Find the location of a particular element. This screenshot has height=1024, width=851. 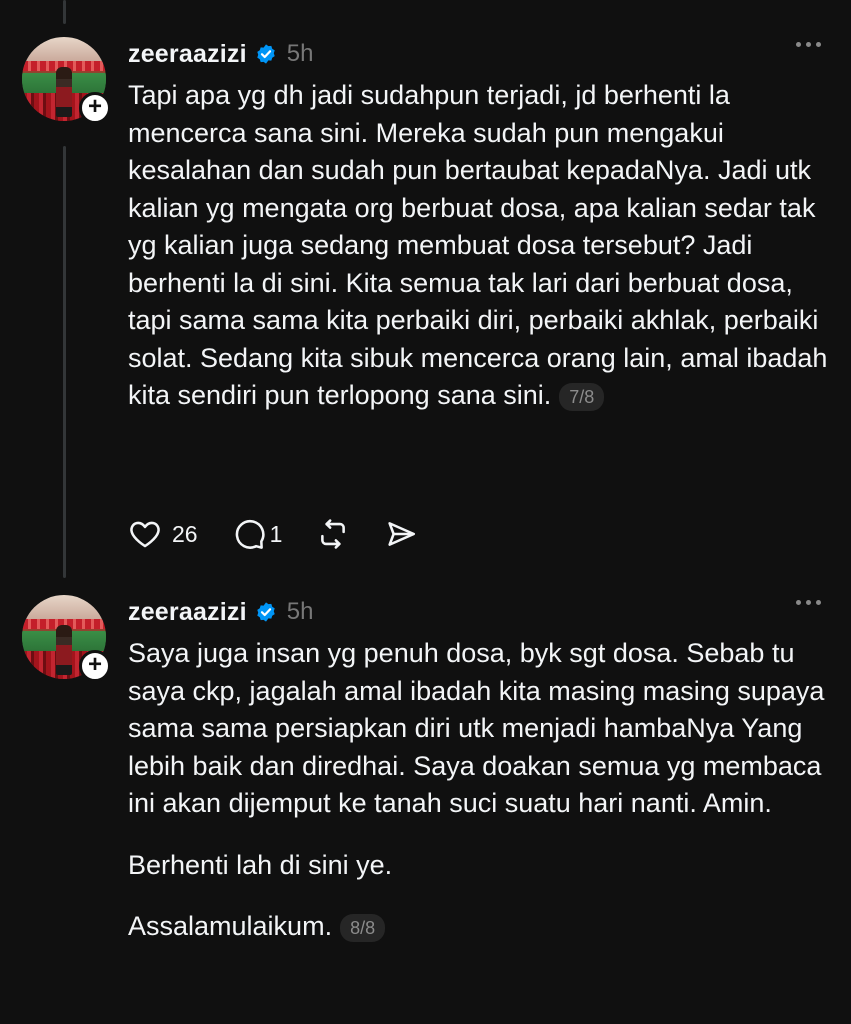

repost-button is located at coordinates (333, 534).